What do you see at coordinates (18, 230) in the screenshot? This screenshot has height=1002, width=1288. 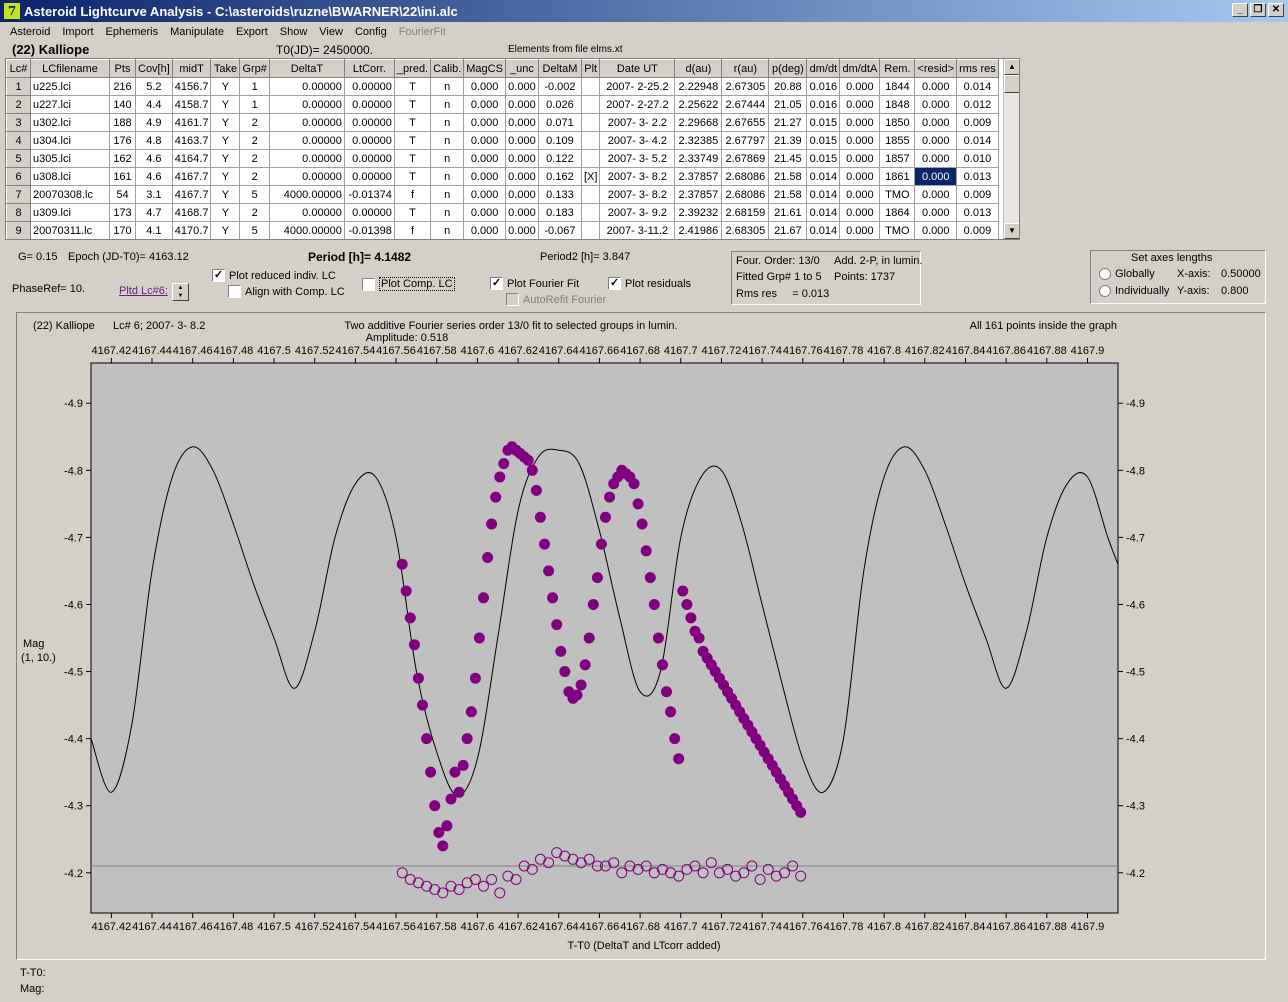 I see `row-header: 9` at bounding box center [18, 230].